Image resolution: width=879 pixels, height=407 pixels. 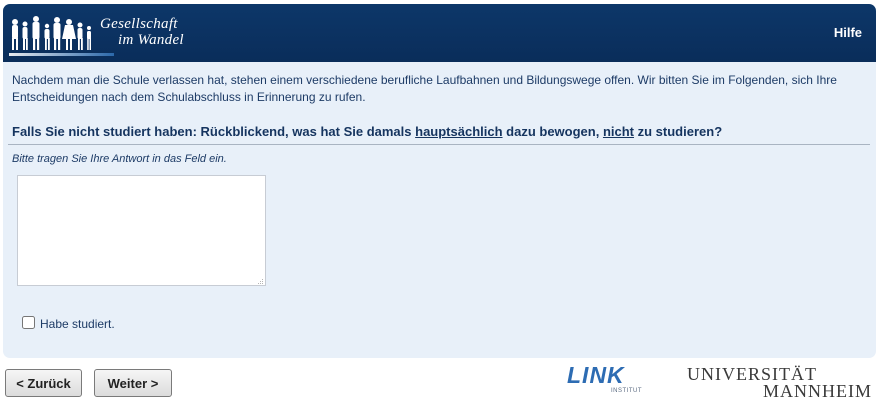 What do you see at coordinates (459, 131) in the screenshot?
I see `question-emphasis-main: hauptsächlich` at bounding box center [459, 131].